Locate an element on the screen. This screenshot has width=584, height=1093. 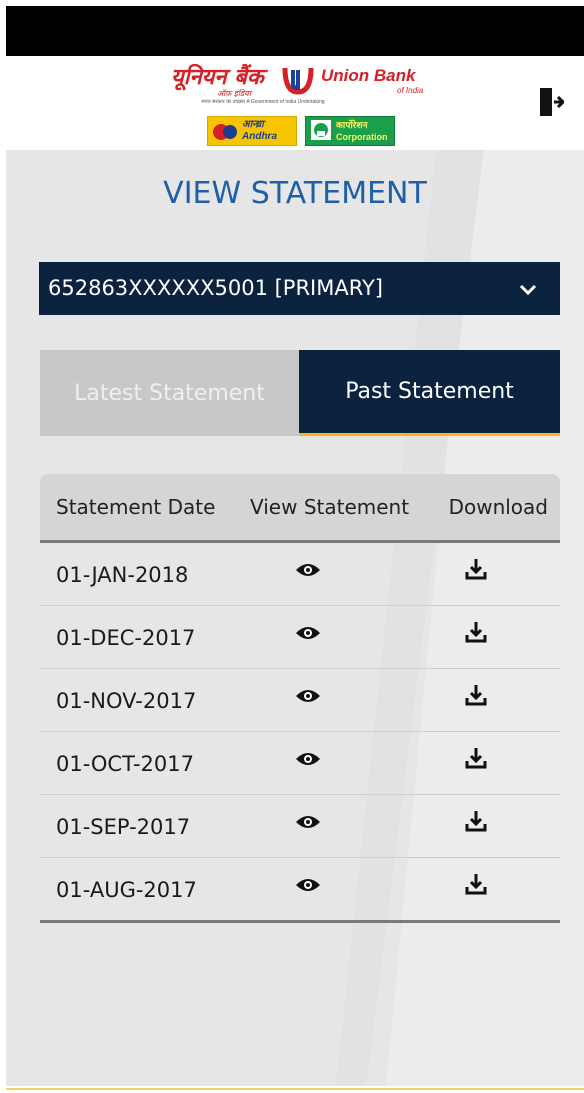
table-header: Statement Date View Statement Download is located at coordinates (300, 508).